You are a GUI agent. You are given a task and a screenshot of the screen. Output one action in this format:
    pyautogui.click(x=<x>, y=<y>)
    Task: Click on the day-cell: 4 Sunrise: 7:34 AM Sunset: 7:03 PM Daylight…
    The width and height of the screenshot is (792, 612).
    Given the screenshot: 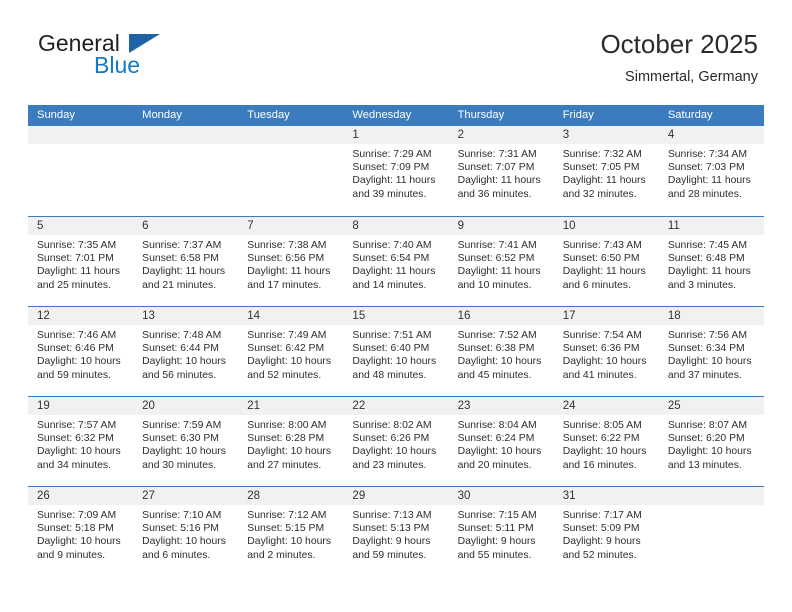 What is the action you would take?
    pyautogui.click(x=711, y=171)
    